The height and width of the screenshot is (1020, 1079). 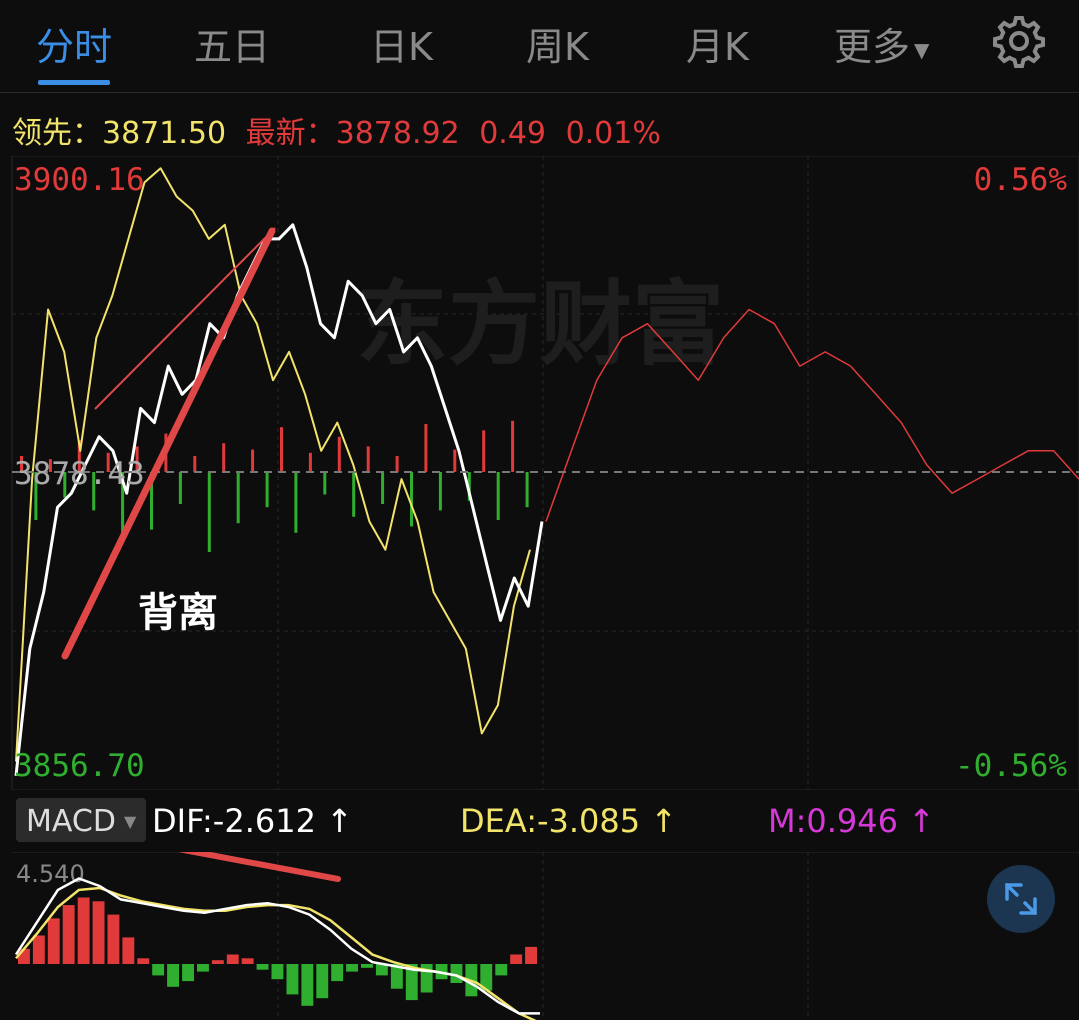 What do you see at coordinates (234, 821) in the screenshot?
I see `dif-value: DIF:-2.612` at bounding box center [234, 821].